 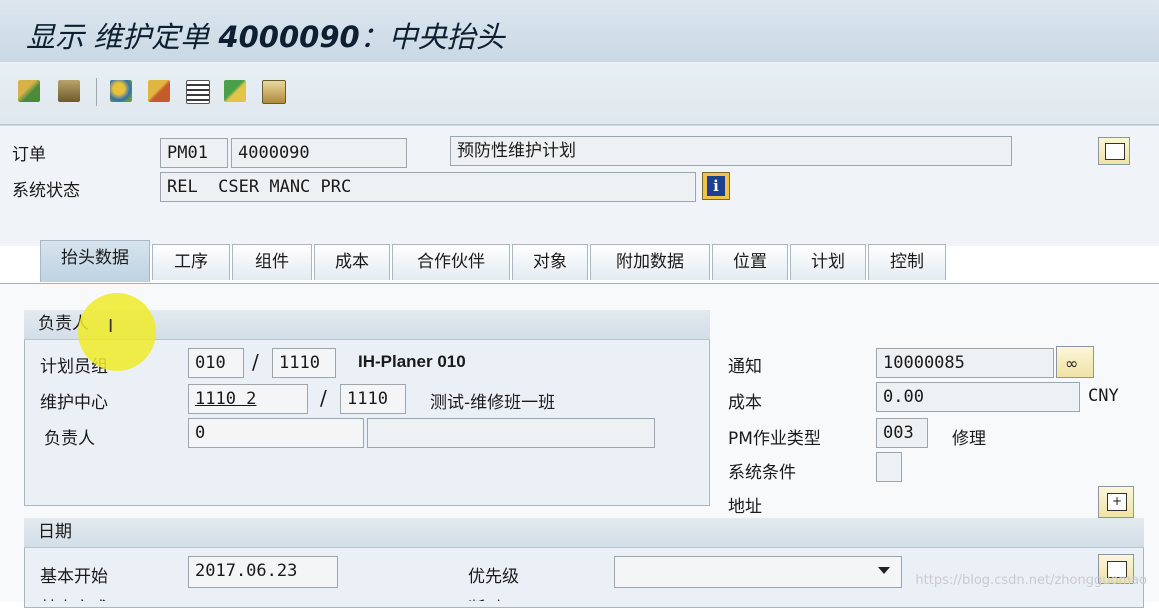 What do you see at coordinates (884, 570) in the screenshot?
I see `chevron-down-icon` at bounding box center [884, 570].